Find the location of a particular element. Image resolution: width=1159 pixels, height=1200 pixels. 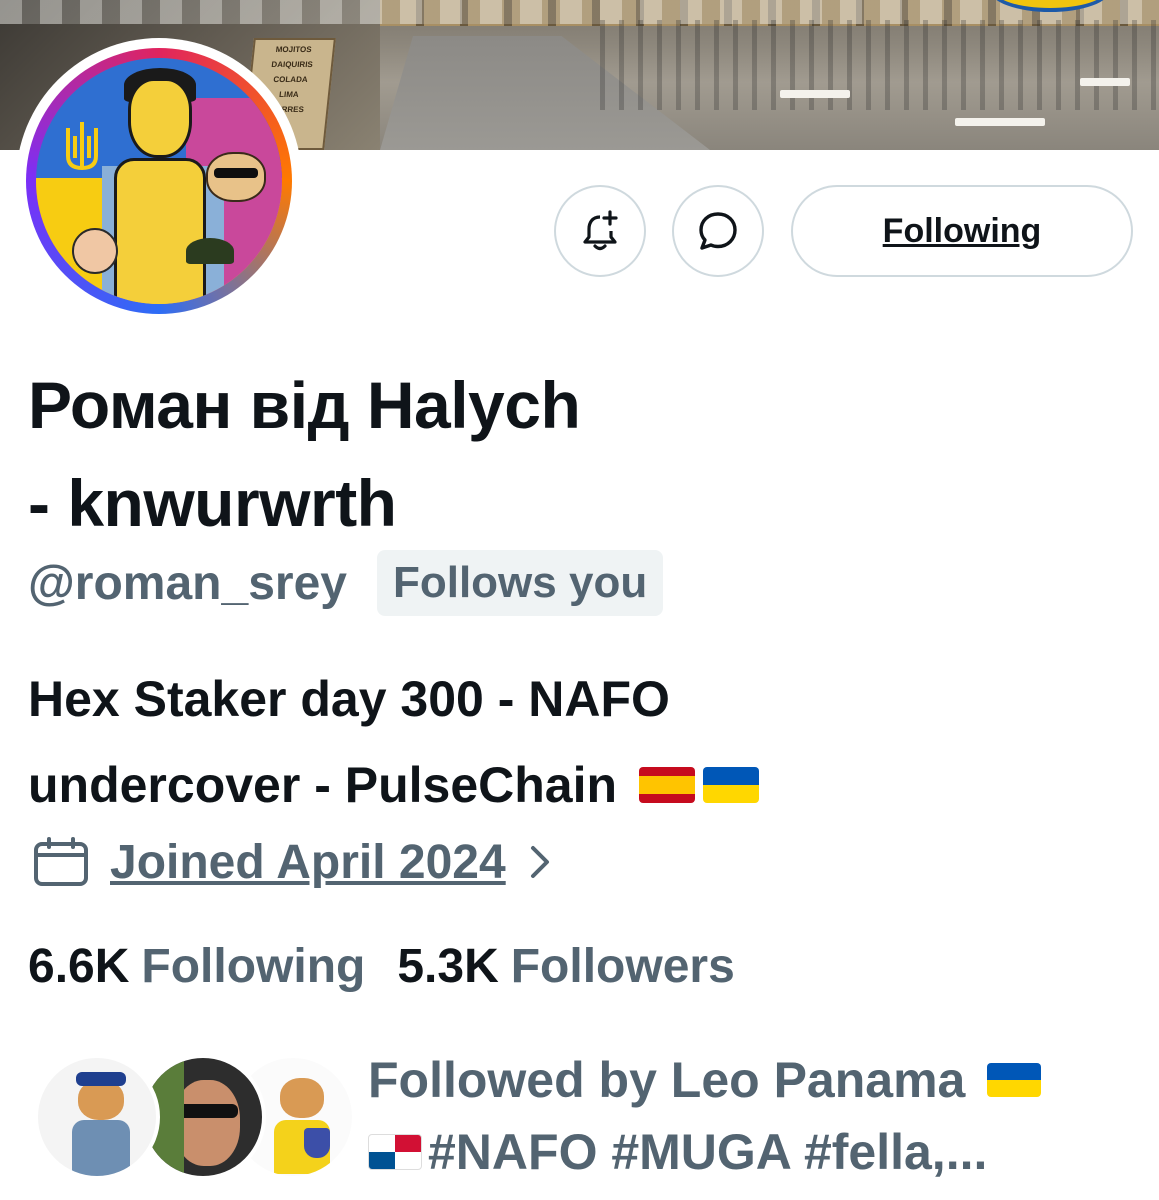

avatar-gradient-ring is located at coordinates (159, 181).